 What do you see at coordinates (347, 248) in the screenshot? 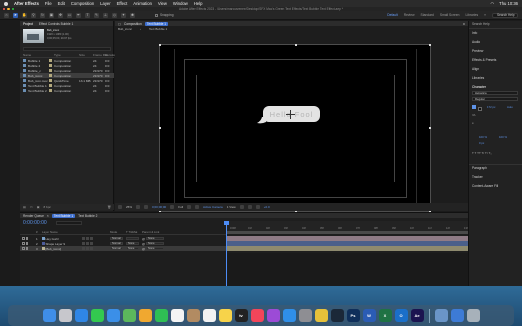
I see `layer-duration-bar` at bounding box center [347, 248].